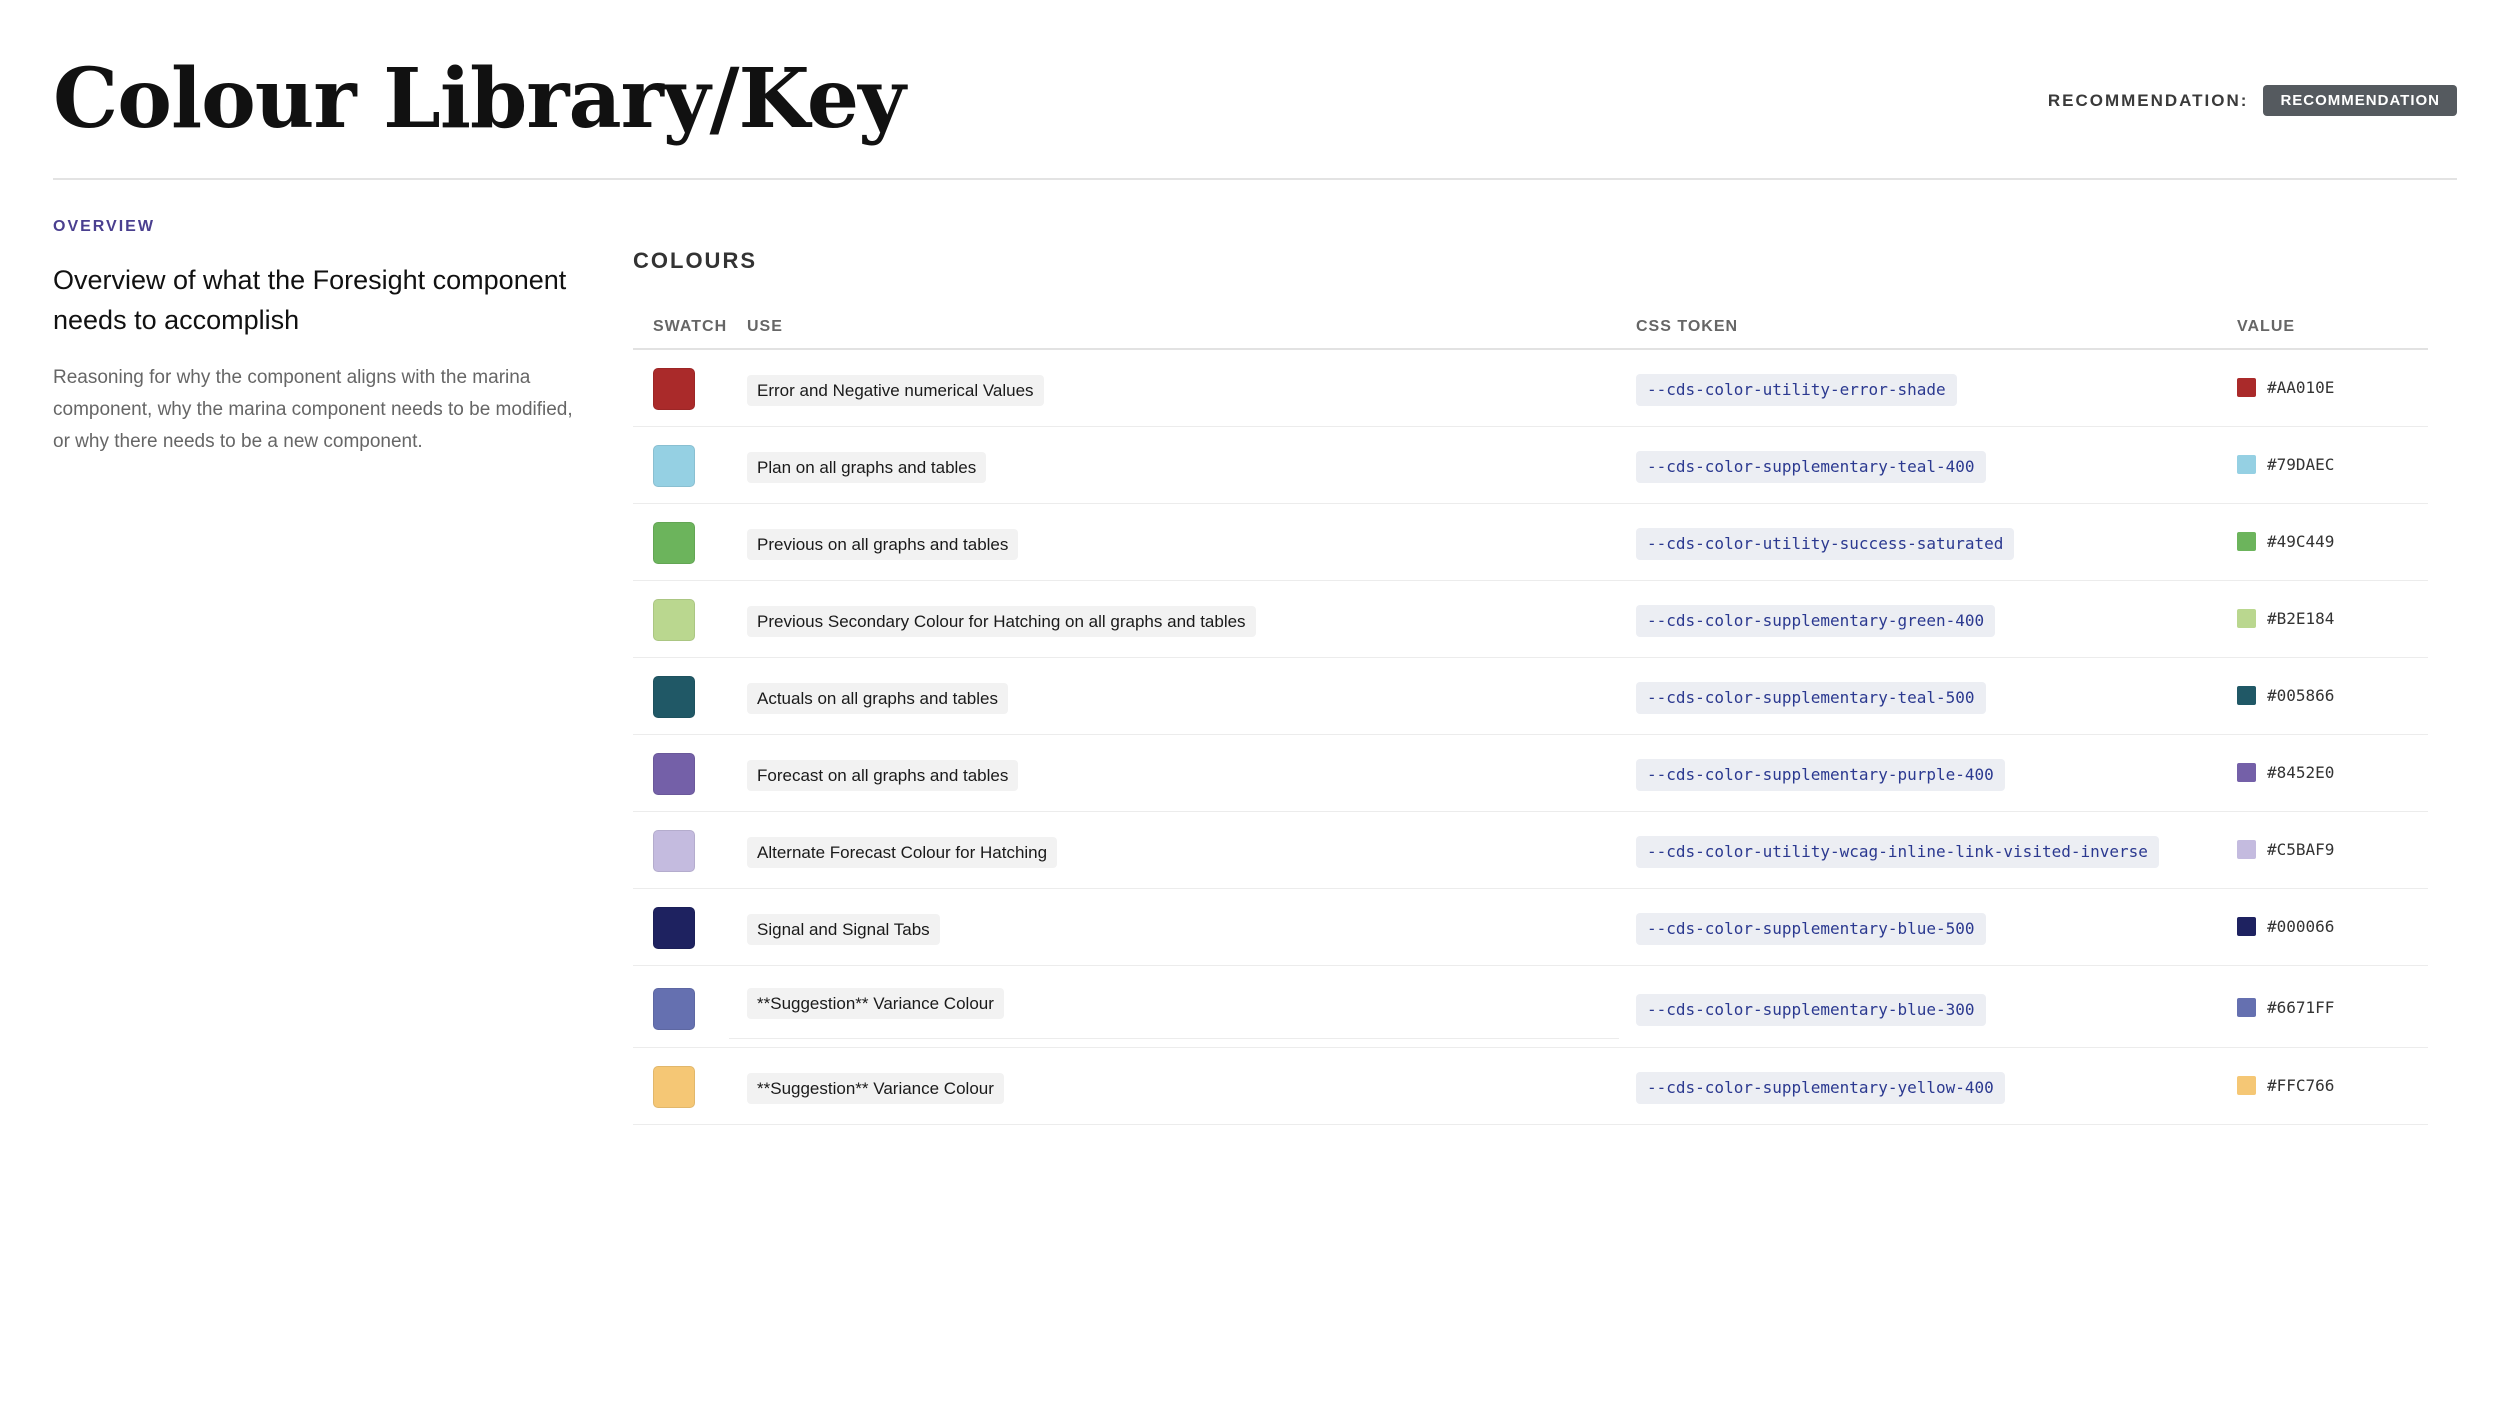  I want to click on colour-value: #005866, so click(2285, 695).